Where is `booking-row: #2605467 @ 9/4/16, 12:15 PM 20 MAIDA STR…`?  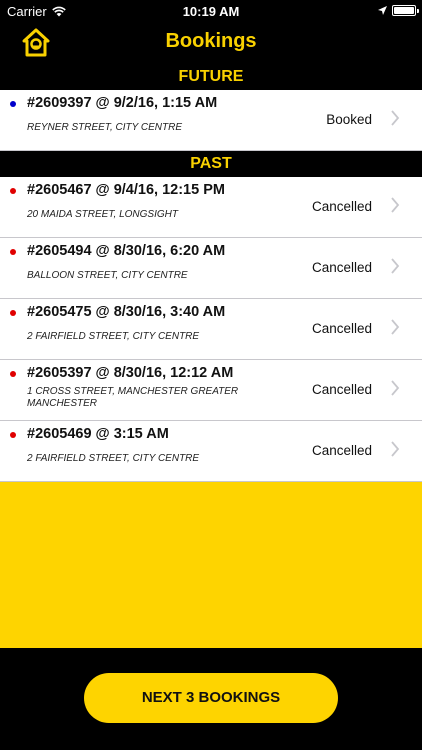
booking-row: #2605467 @ 9/4/16, 12:15 PM 20 MAIDA STR… is located at coordinates (211, 207).